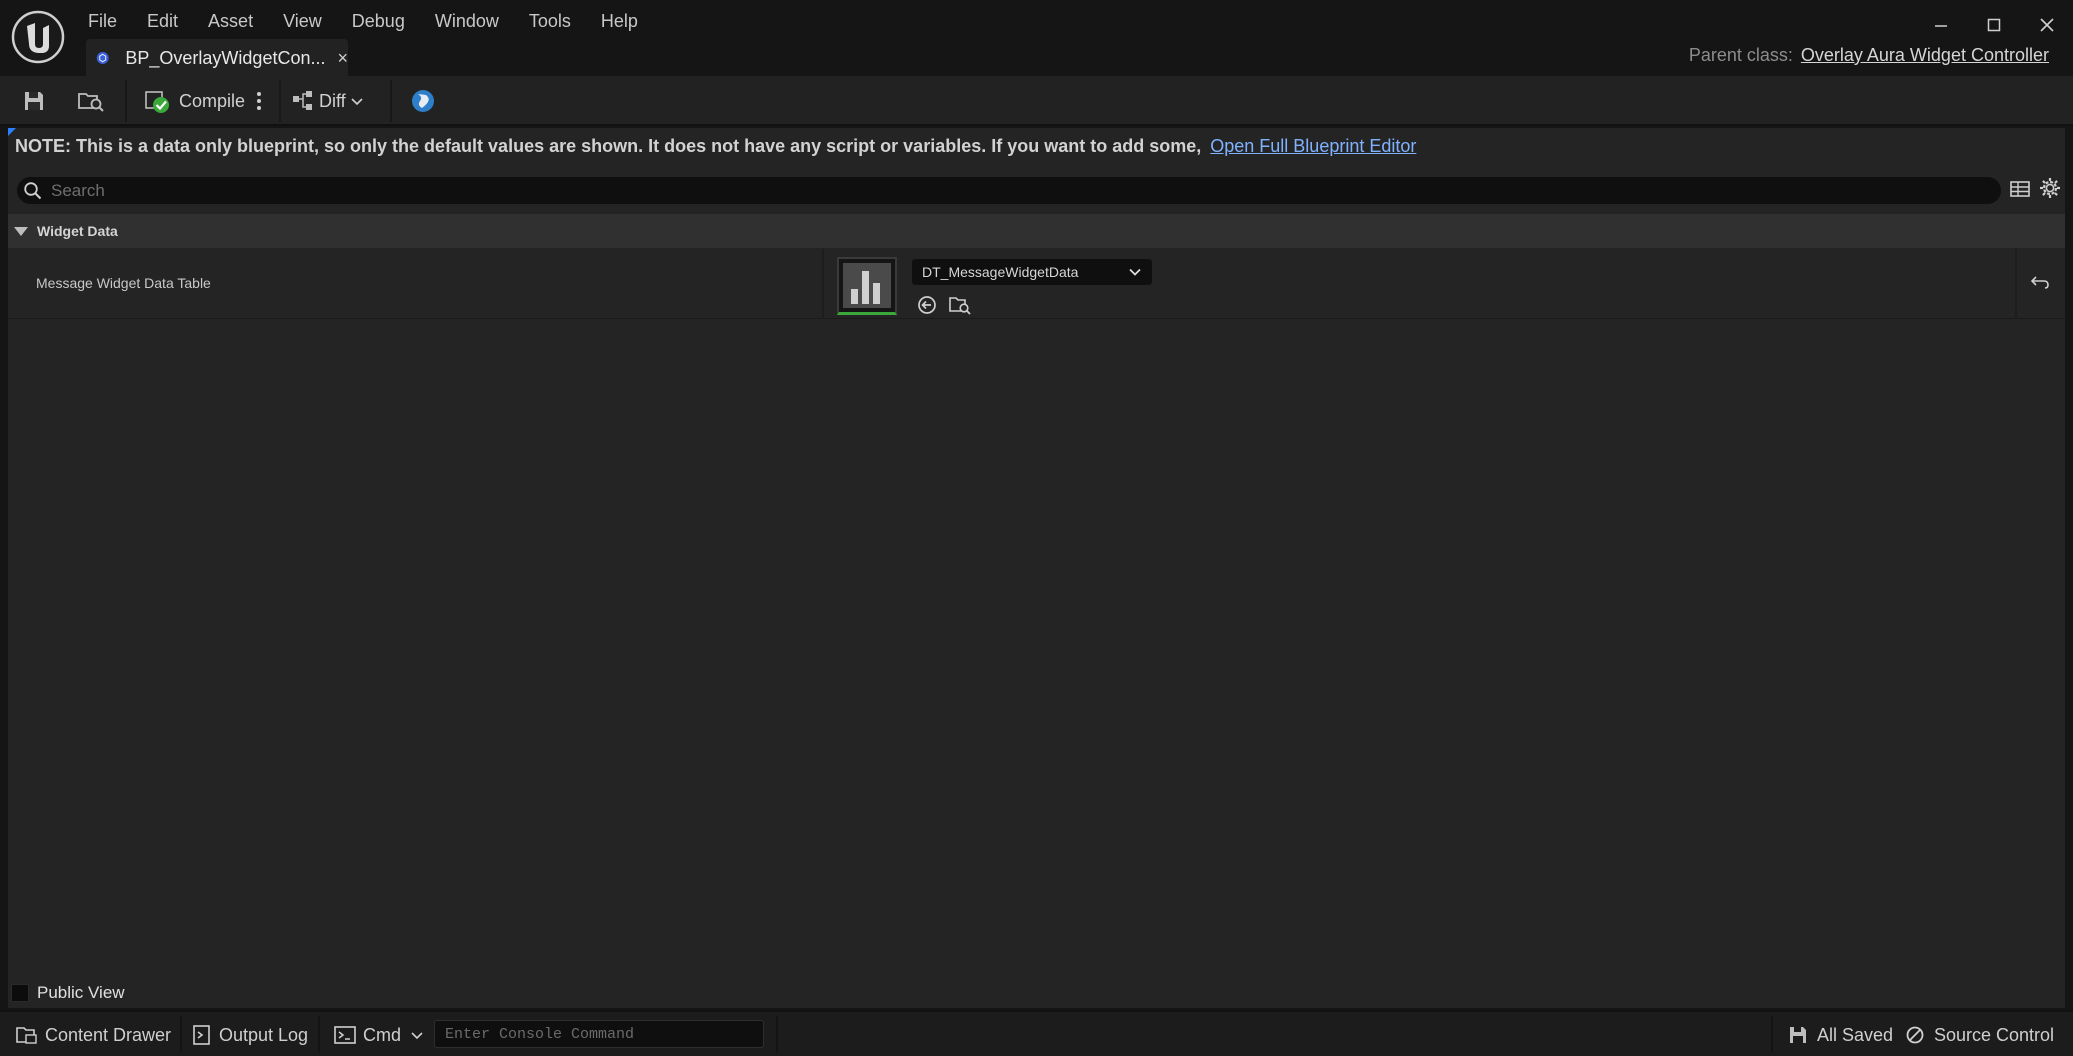  Describe the element at coordinates (1313, 146) in the screenshot. I see `open-full-editor-link: Open Full Blueprint Editor` at that location.